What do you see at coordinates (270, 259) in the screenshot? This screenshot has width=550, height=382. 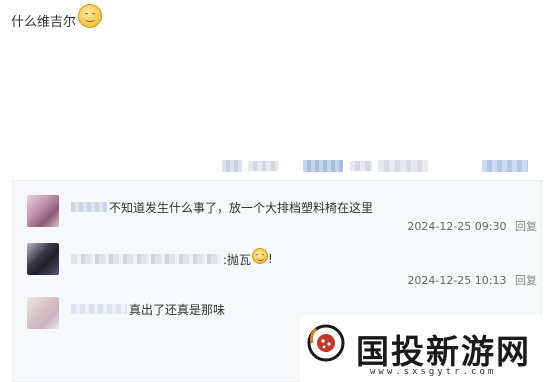 I see `comment-text-suffix: !` at bounding box center [270, 259].